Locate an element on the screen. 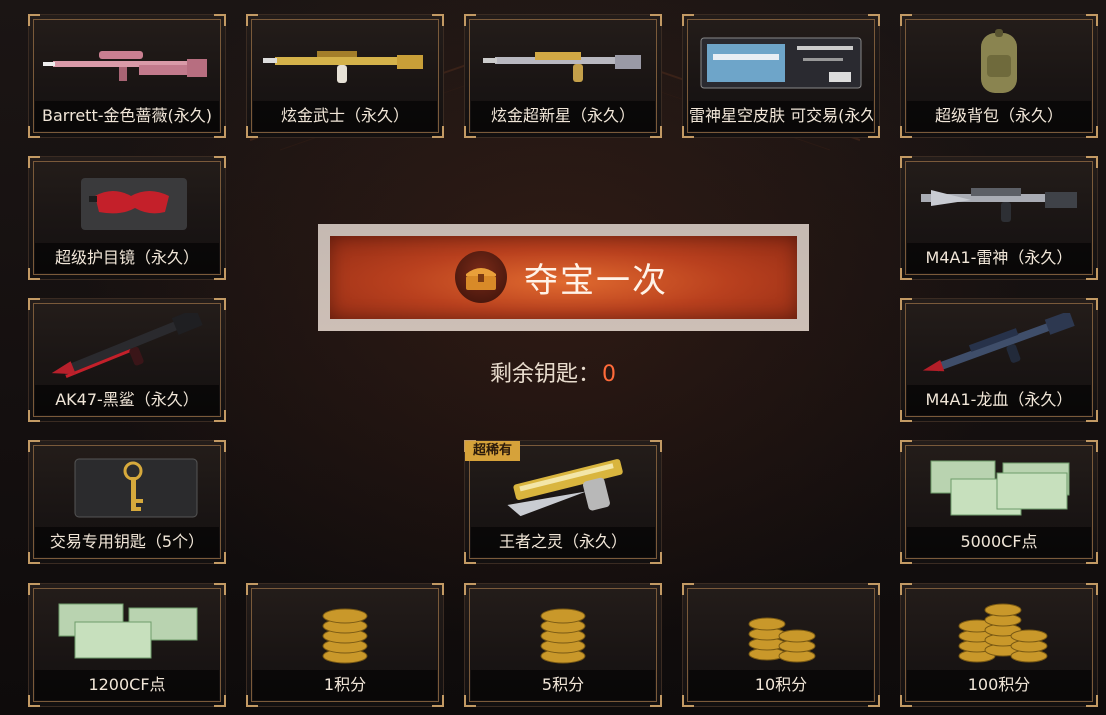 Image resolution: width=1106 pixels, height=715 pixels. prize-1200-cf-points: 1200CF点 is located at coordinates (127, 645).